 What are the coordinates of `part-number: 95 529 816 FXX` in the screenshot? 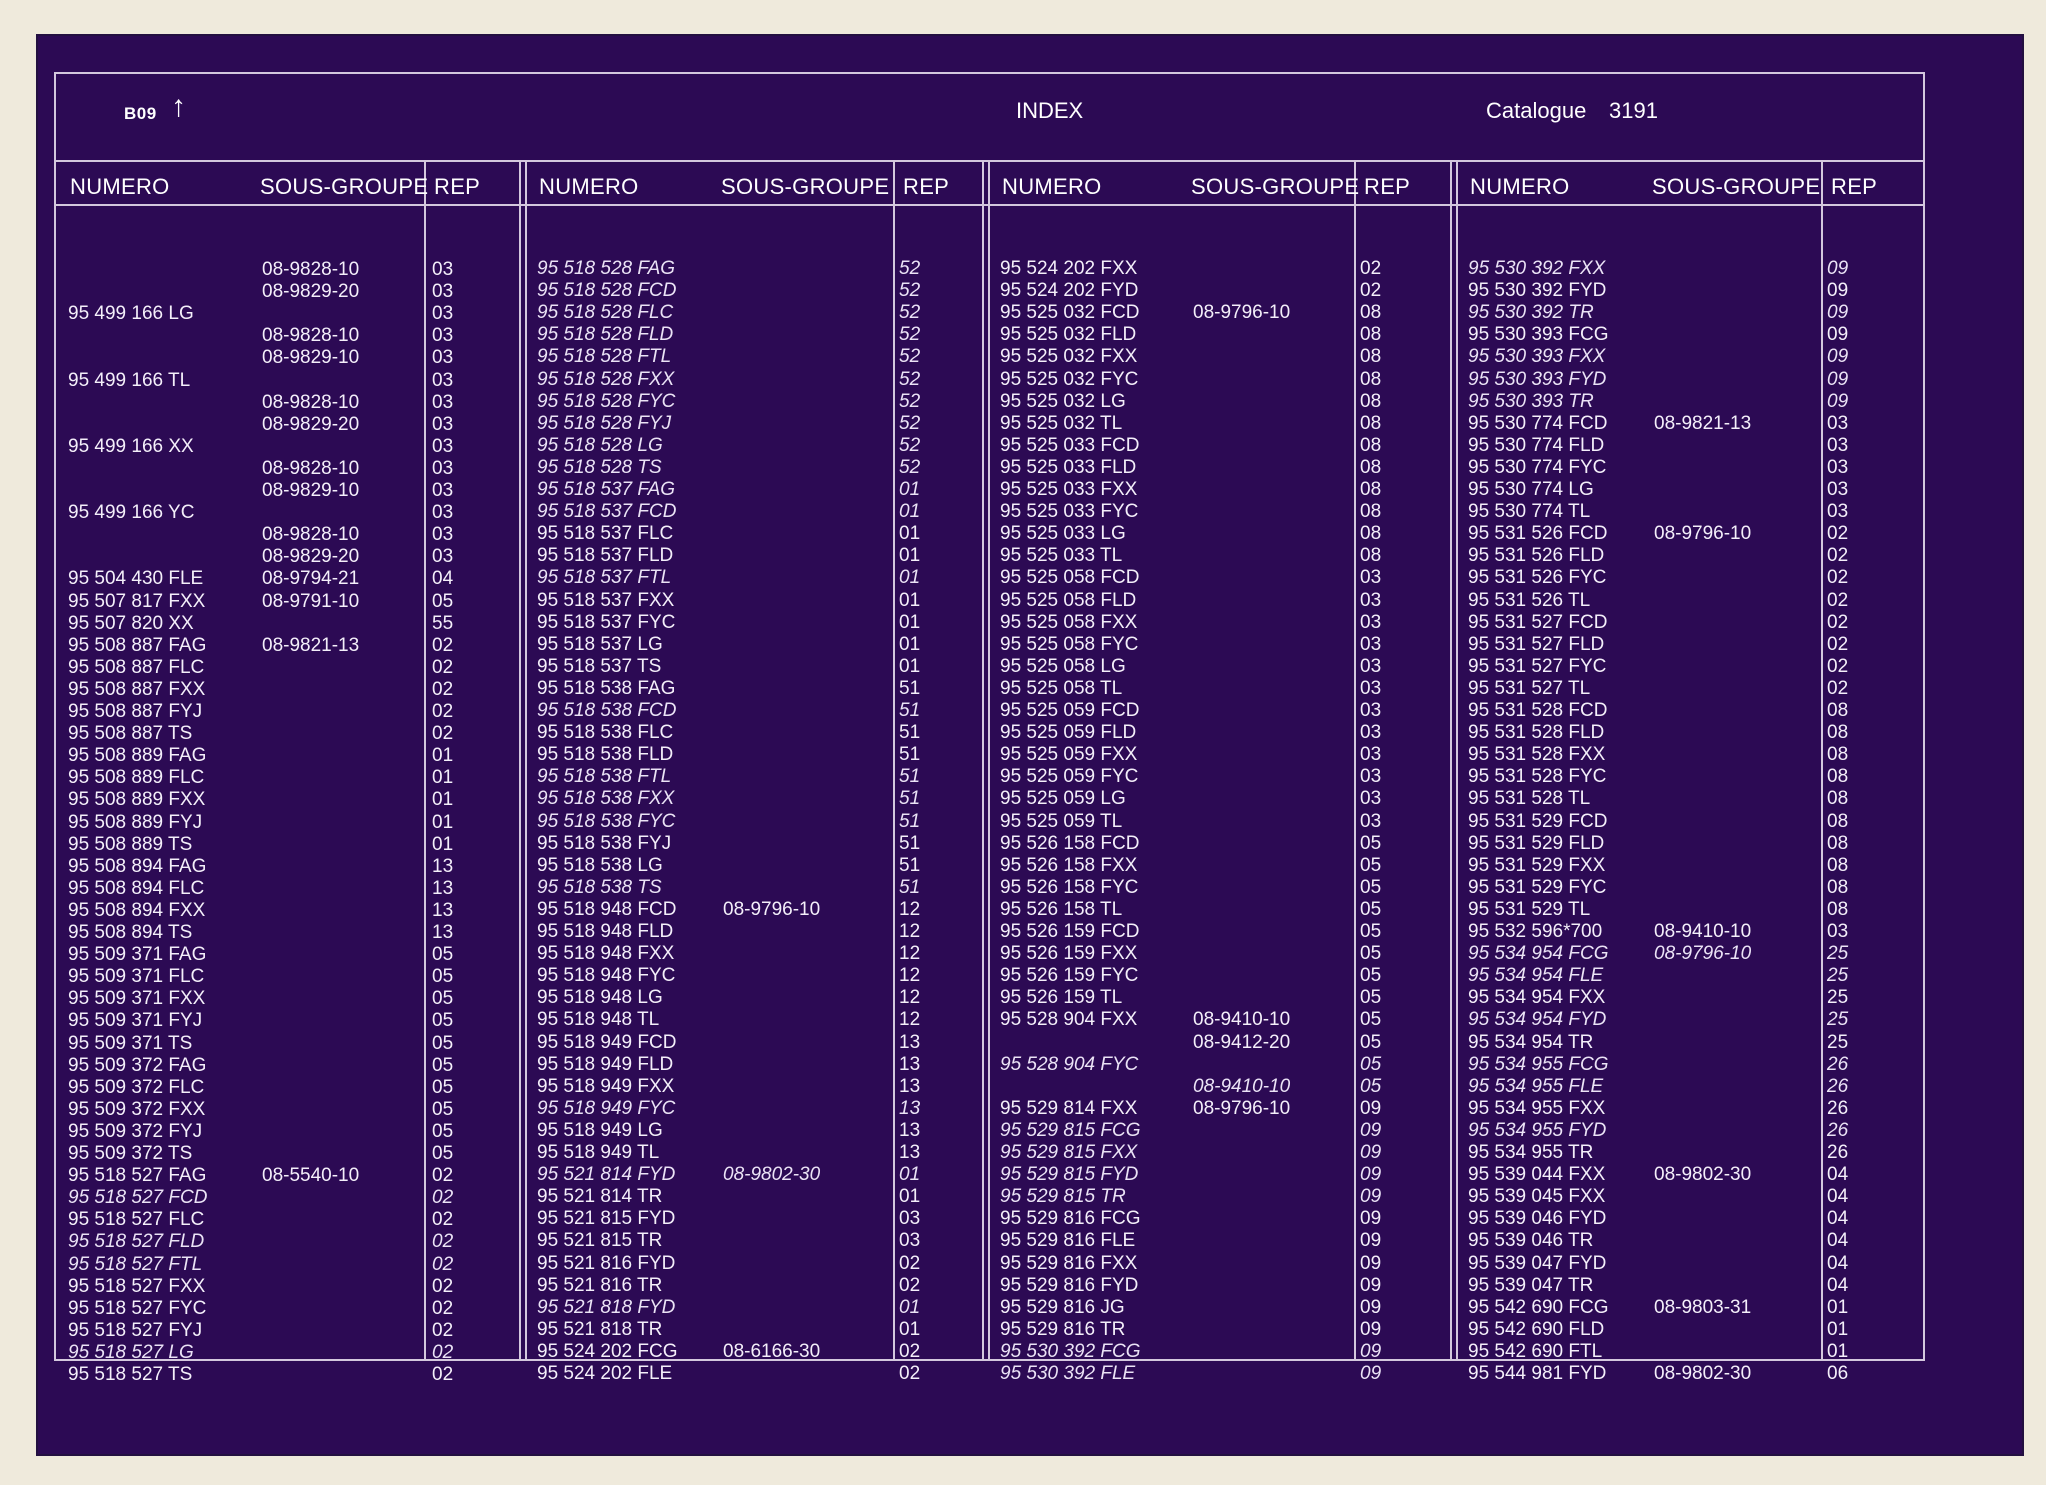 It's located at (1069, 1263).